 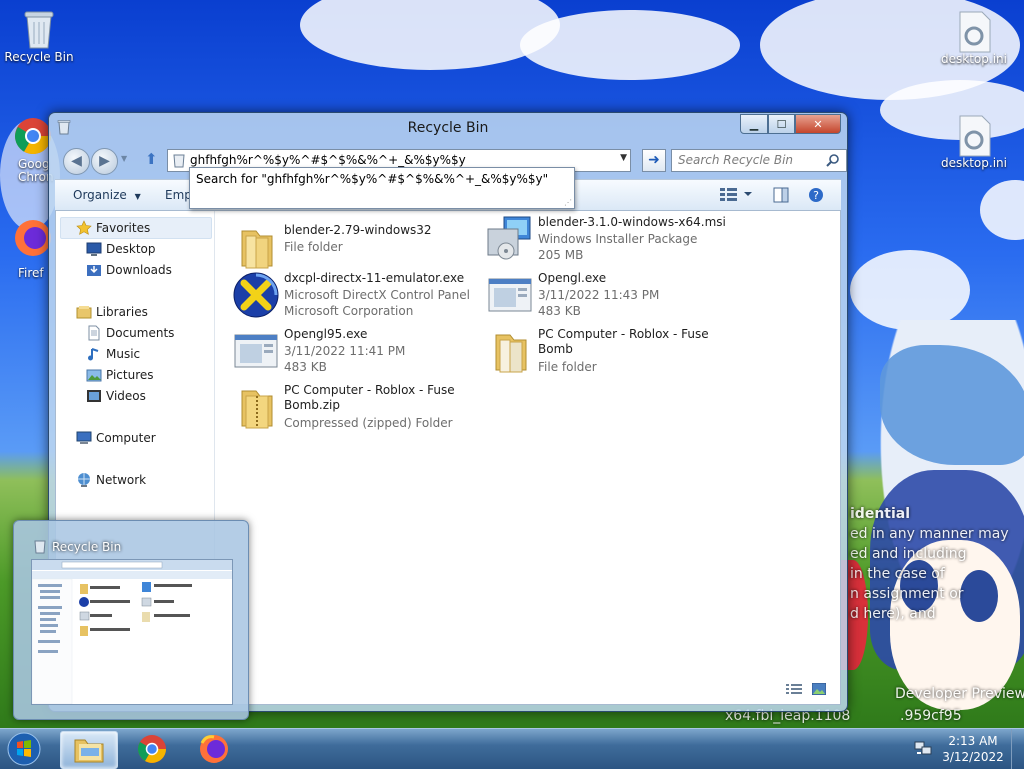 What do you see at coordinates (326, 334) in the screenshot?
I see `file-name: Opengl95.exe` at bounding box center [326, 334].